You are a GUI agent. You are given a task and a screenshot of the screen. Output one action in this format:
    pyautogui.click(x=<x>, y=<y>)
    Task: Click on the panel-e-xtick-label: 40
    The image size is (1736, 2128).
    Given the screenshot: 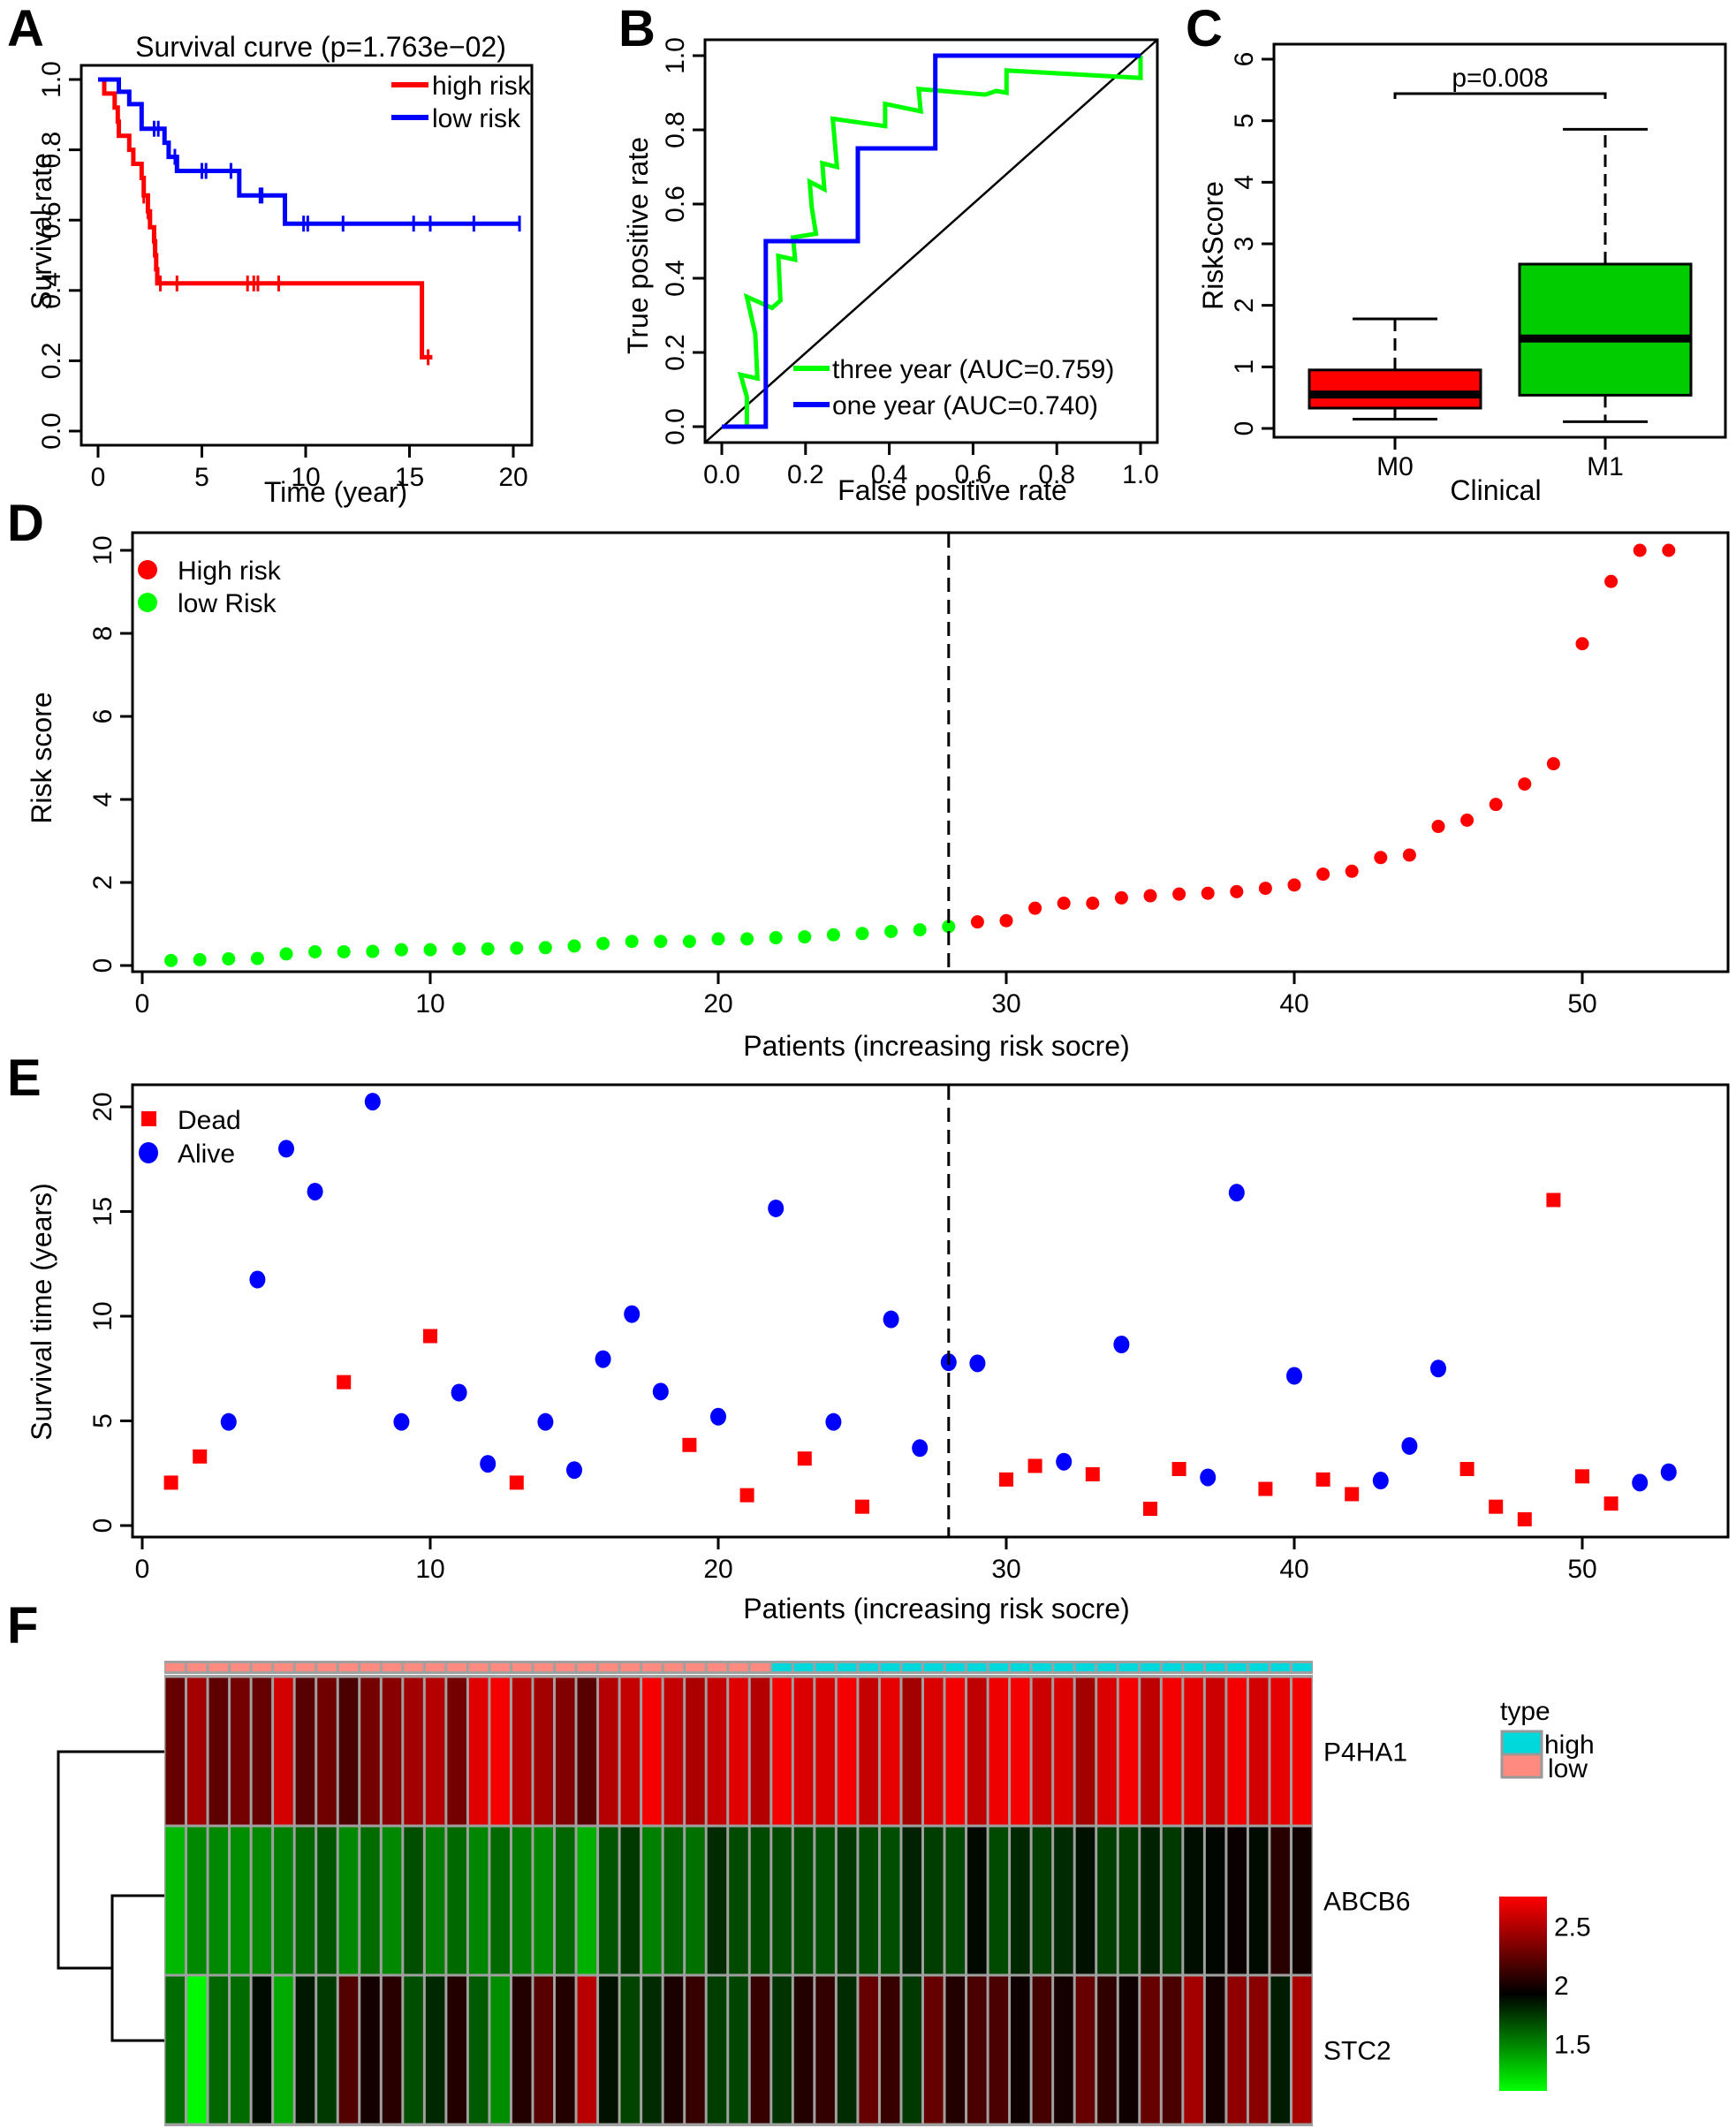 What is the action you would take?
    pyautogui.click(x=1293, y=1569)
    